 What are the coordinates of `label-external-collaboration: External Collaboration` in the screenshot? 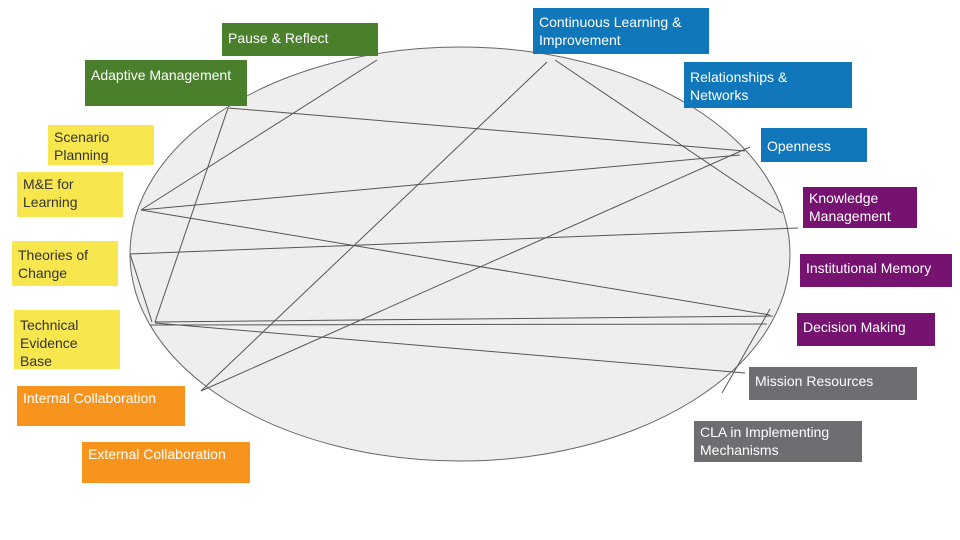 It's located at (166, 462).